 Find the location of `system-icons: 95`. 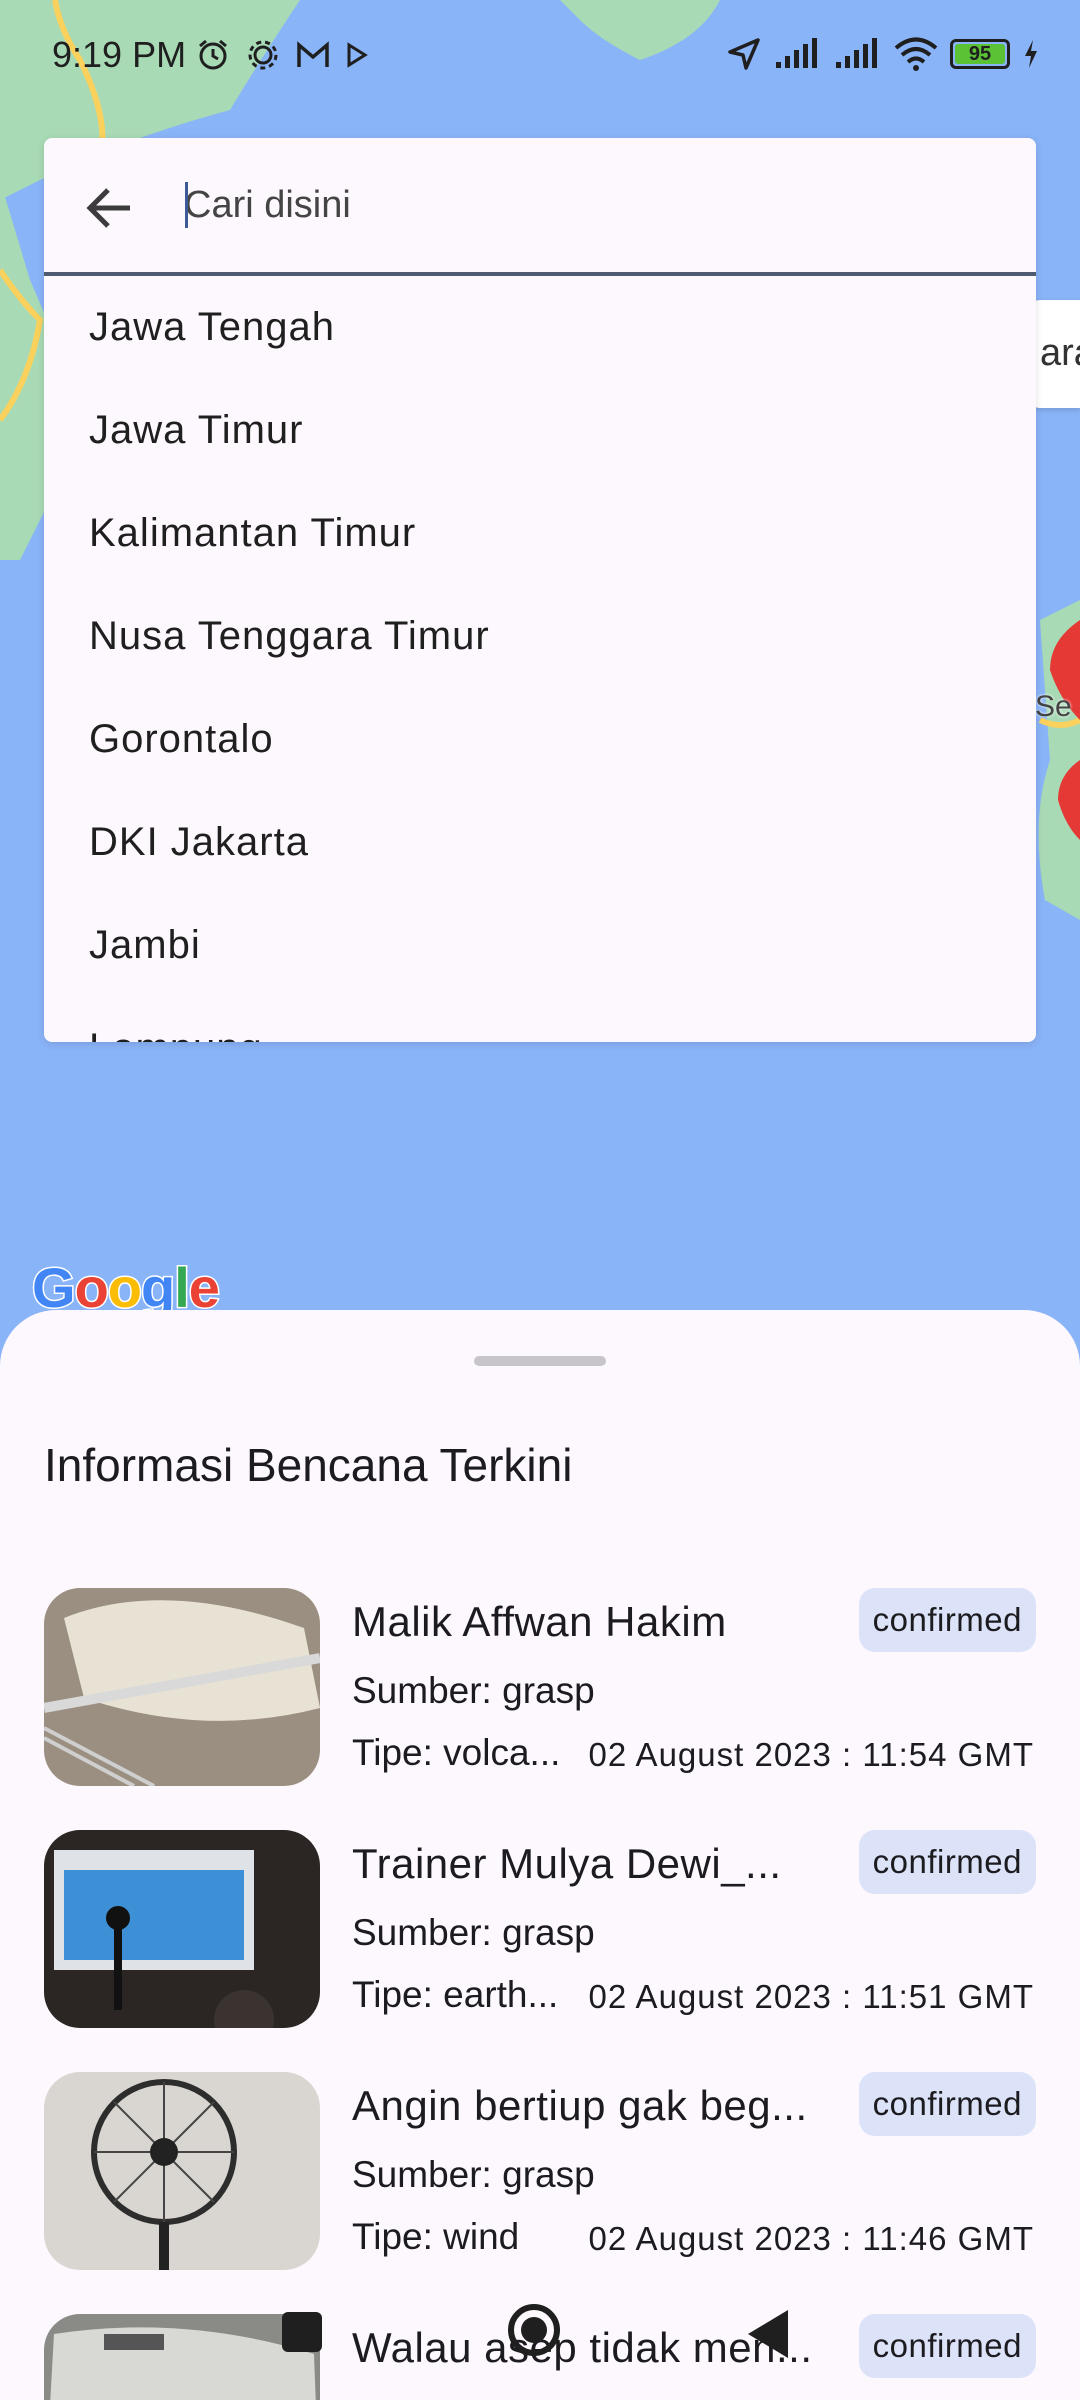

system-icons: 95 is located at coordinates (883, 54).